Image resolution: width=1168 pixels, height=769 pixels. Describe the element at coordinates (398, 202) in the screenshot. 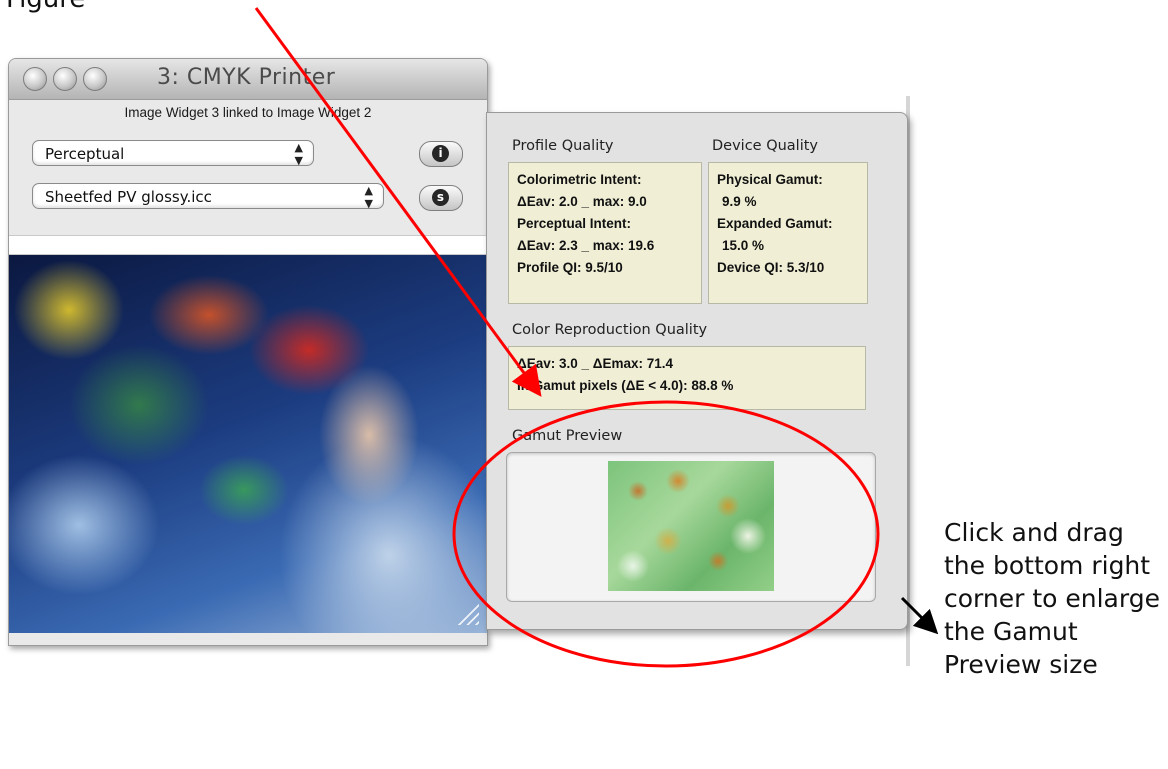

I see `red-pointer-arrow` at that location.